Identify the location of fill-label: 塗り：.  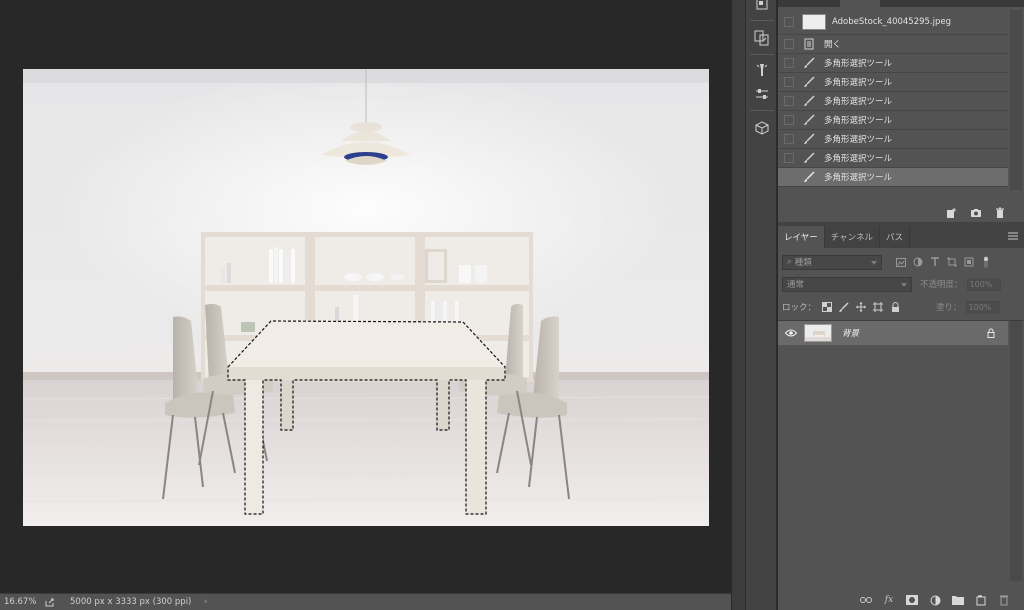
(949, 308).